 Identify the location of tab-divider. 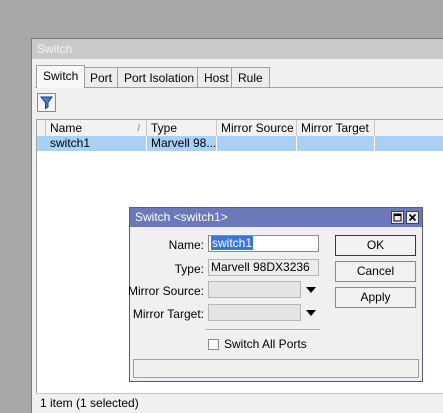
(239, 87).